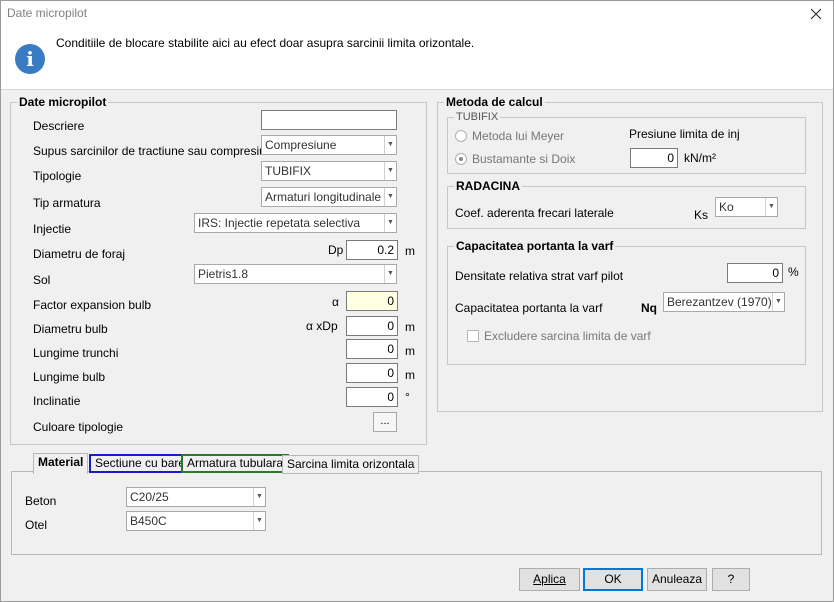 This screenshot has width=834, height=602. What do you see at coordinates (92, 305) in the screenshot?
I see `factor-expansion-label: Factor expansion bulb` at bounding box center [92, 305].